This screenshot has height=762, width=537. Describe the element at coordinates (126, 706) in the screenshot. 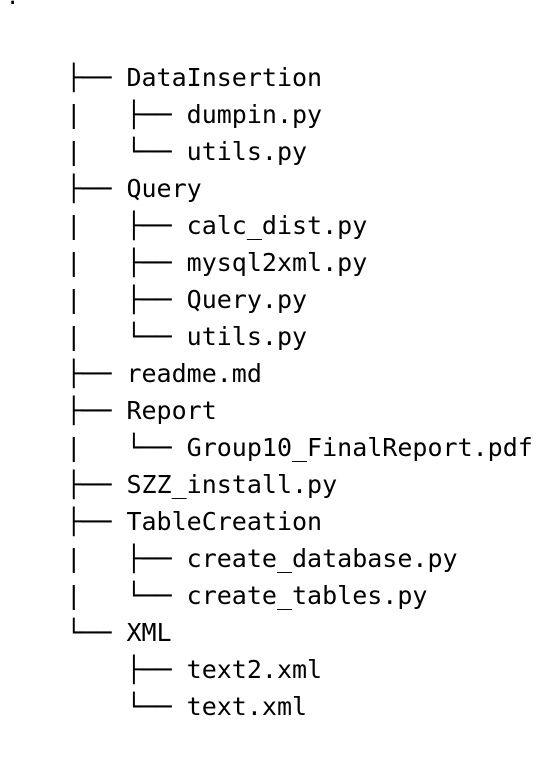

I see `tree-branch-connector: └──` at that location.